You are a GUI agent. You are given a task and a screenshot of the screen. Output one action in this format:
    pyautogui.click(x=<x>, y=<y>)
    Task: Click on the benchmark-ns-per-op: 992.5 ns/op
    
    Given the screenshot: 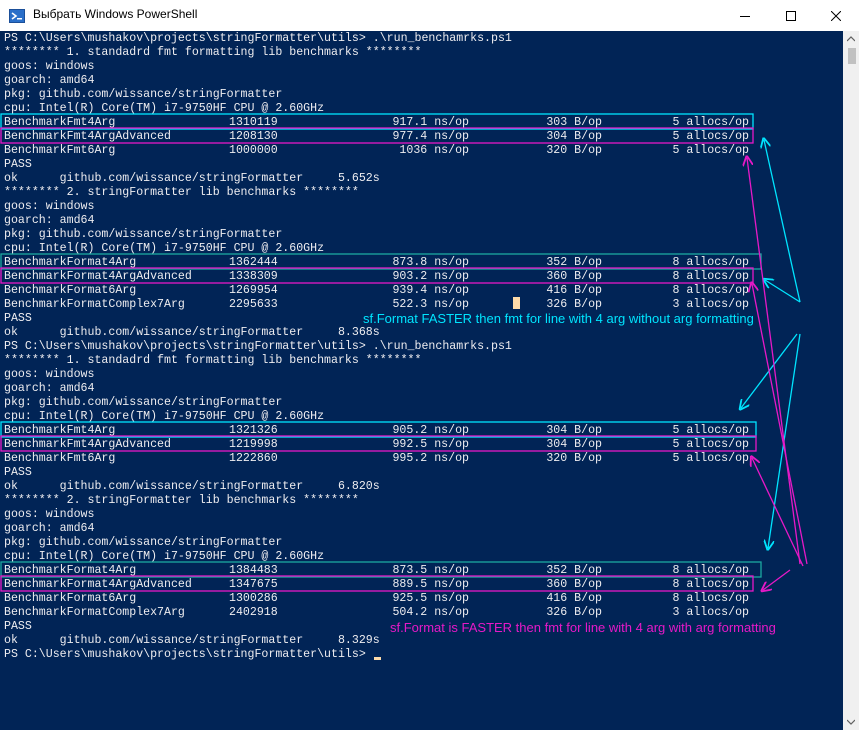 What is the action you would take?
    pyautogui.click(x=430, y=444)
    